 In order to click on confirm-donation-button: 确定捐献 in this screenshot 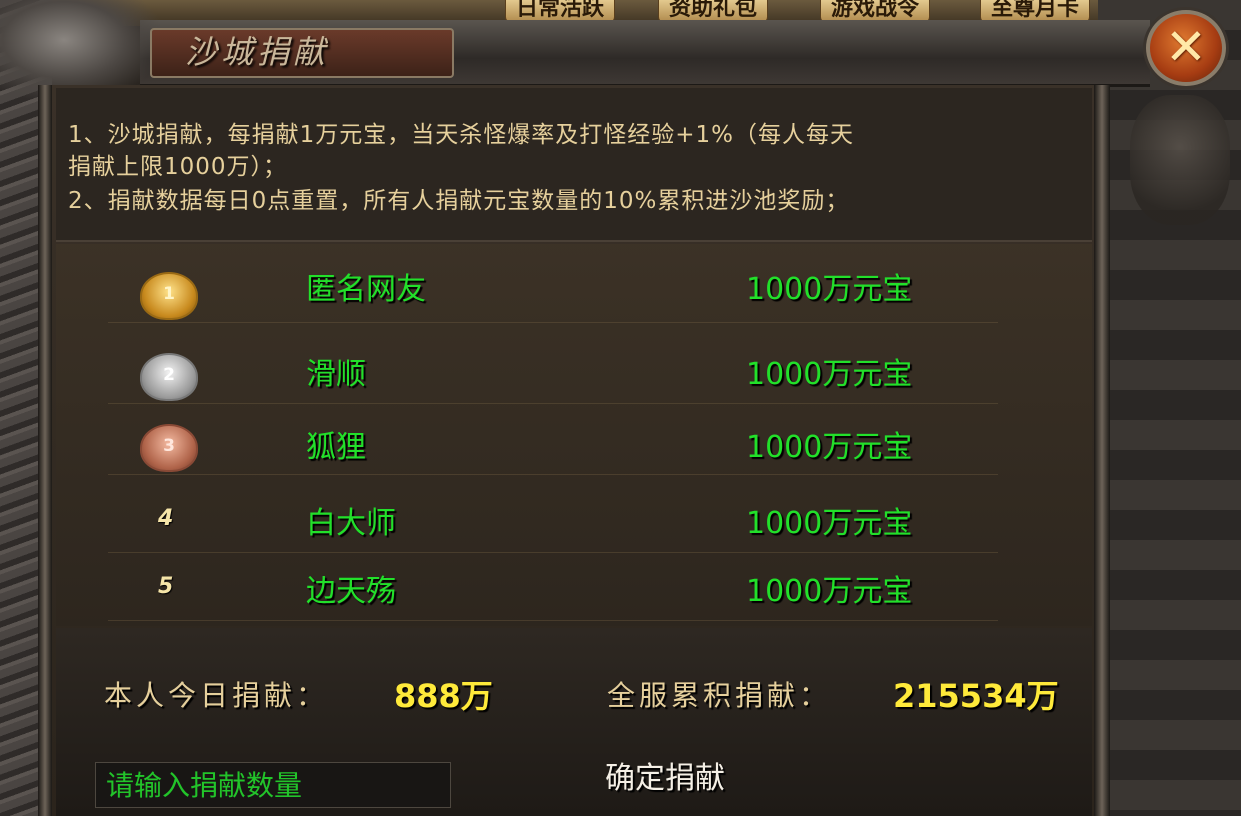, I will do `click(665, 779)`.